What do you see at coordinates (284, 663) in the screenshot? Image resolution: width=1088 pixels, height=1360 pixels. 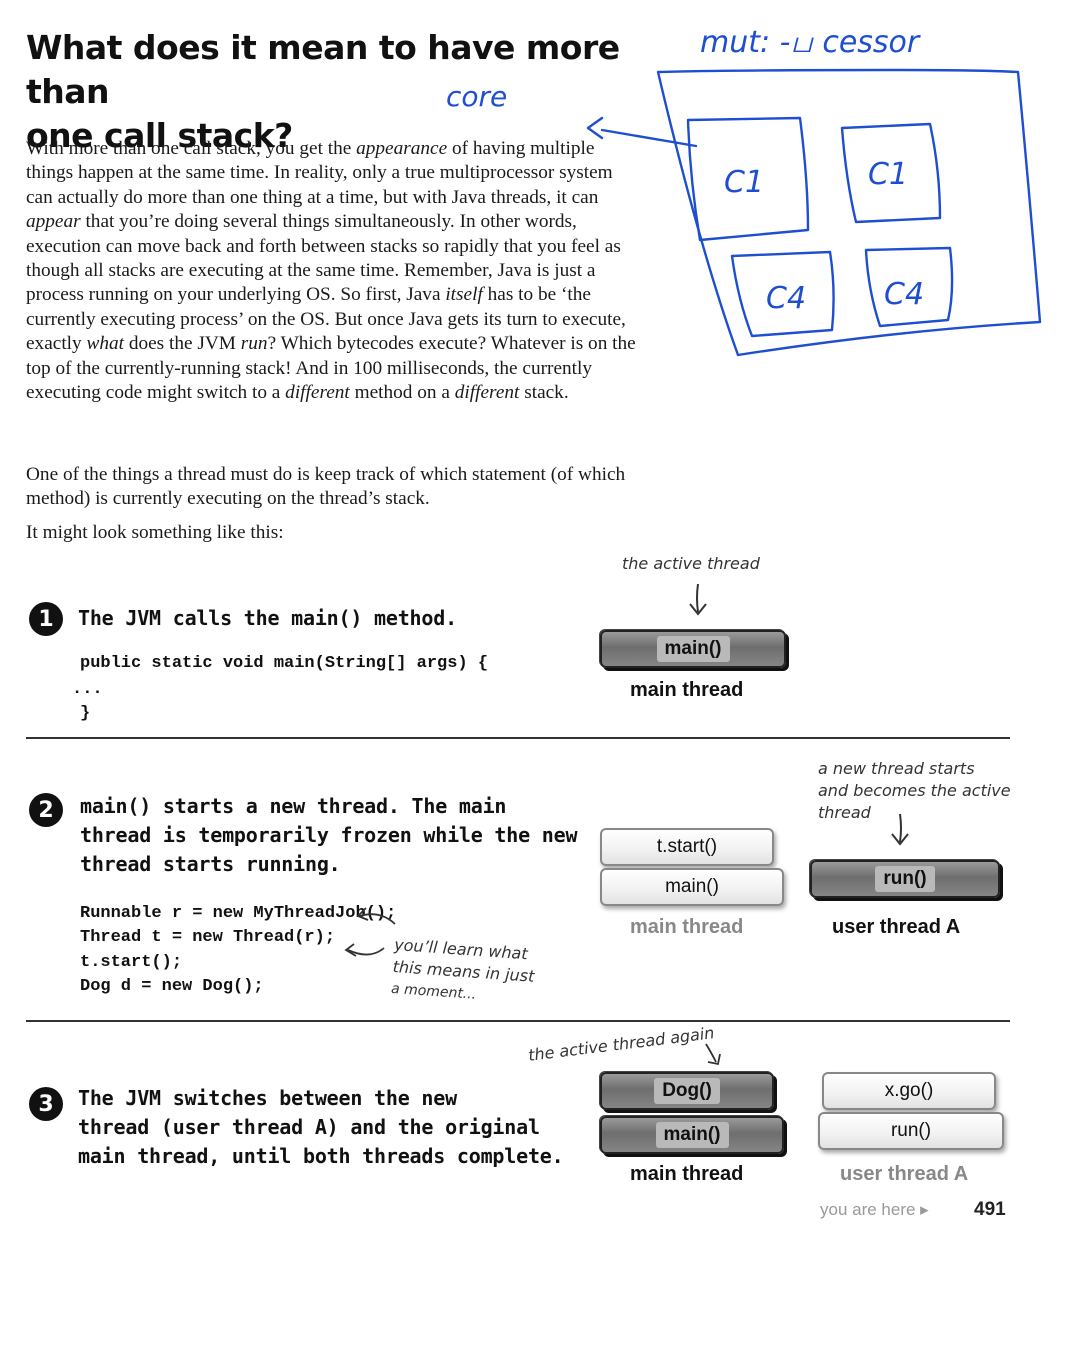 I see `step-1-code-line-1: public static void main(String[] args) {` at bounding box center [284, 663].